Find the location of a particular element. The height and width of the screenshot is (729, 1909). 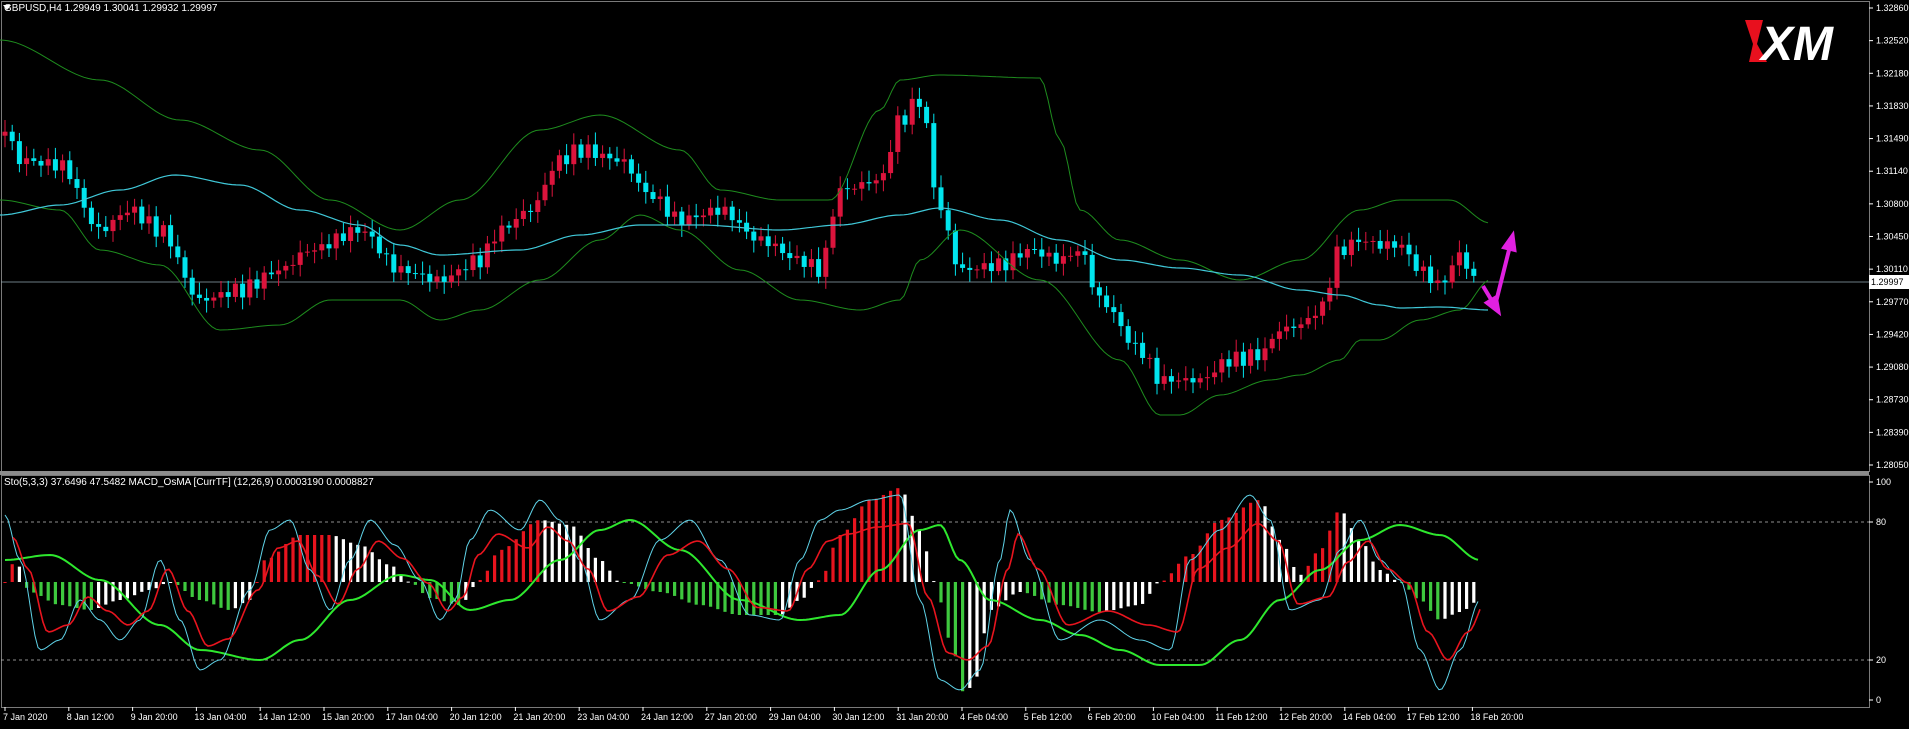

time-axis-label: 31 Jan 20:00 is located at coordinates (922, 717).